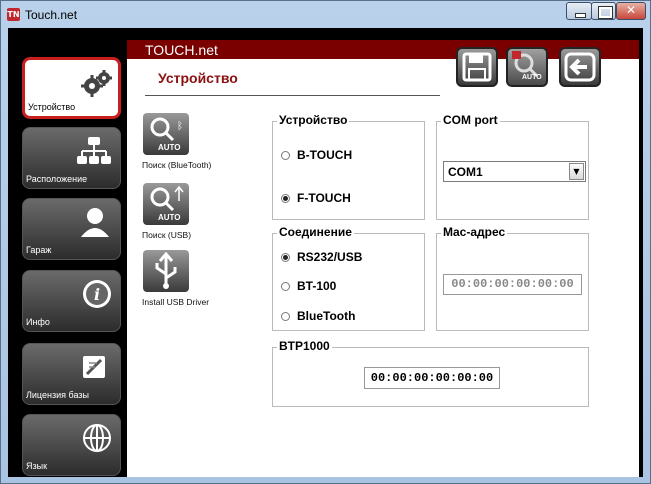 This screenshot has width=651, height=484. Describe the element at coordinates (512, 284) in the screenshot. I see `mac-address-field: 00:00:00:00:00:00` at that location.